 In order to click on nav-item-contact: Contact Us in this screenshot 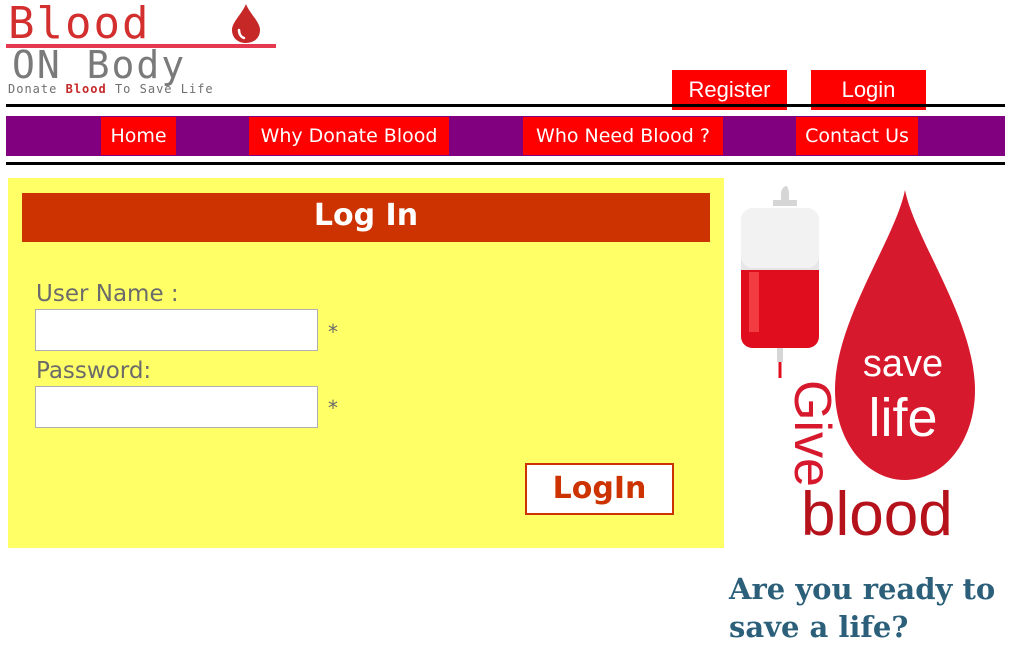, I will do `click(857, 136)`.